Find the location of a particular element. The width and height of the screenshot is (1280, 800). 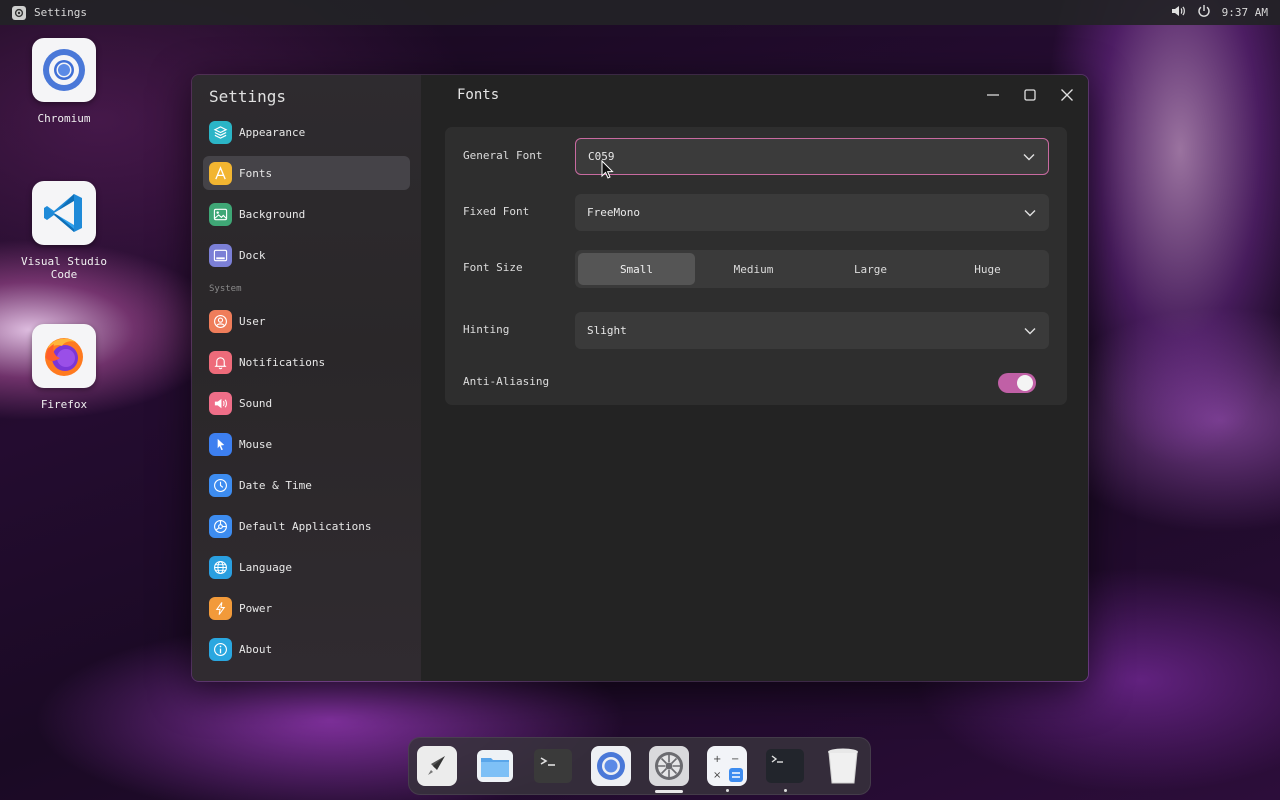

sidebar-item-label: Background is located at coordinates (272, 214).